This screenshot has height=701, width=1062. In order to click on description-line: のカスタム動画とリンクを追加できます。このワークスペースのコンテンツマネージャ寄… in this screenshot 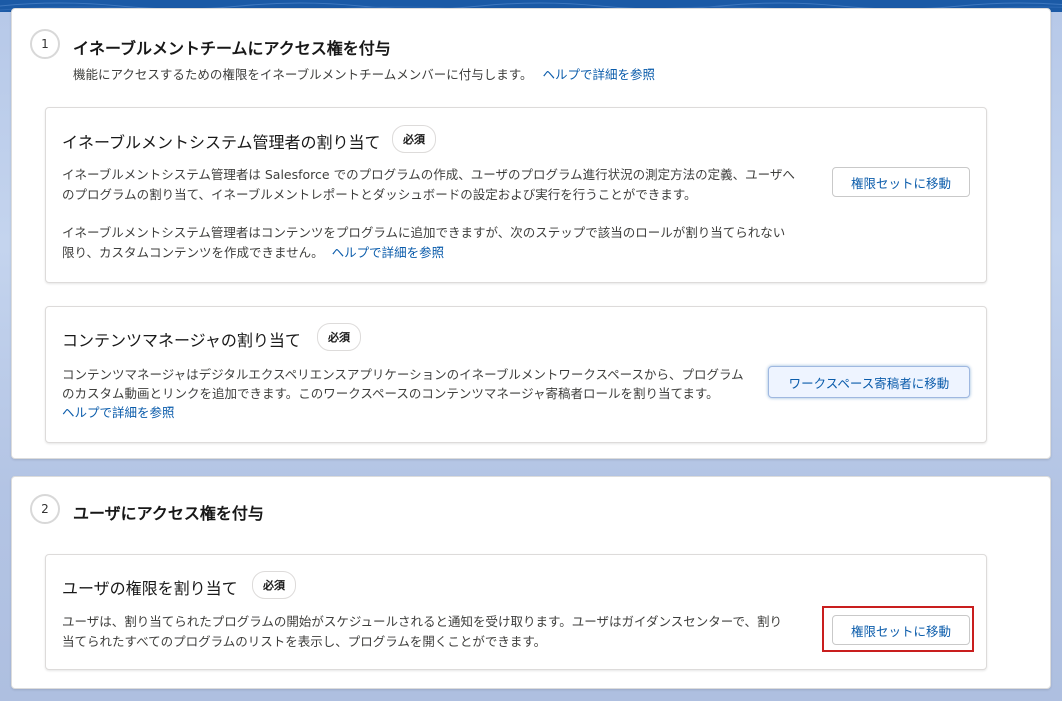, I will do `click(390, 393)`.